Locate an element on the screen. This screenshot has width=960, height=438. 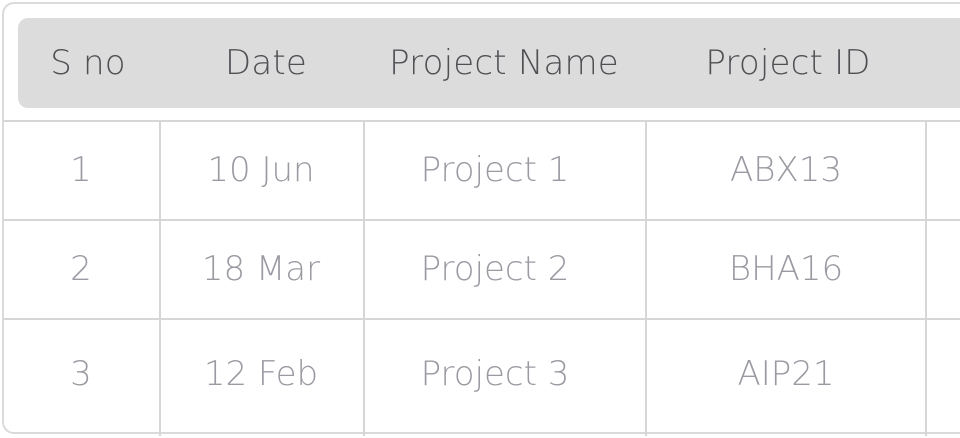
table-cell-project-id: BHA16 is located at coordinates (786, 269).